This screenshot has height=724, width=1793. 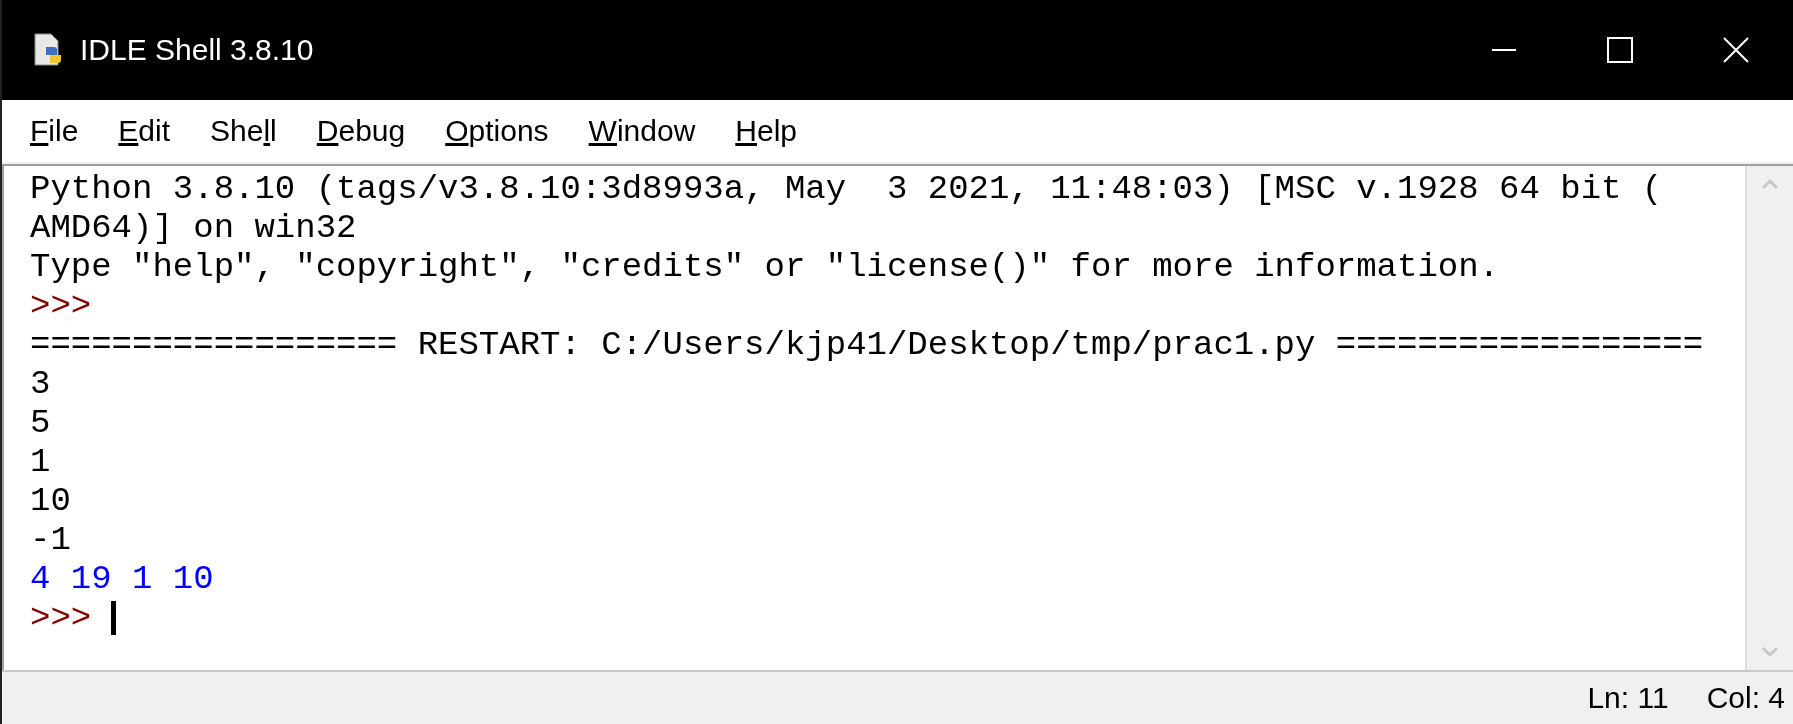 What do you see at coordinates (197, 50) in the screenshot?
I see `window-title: IDLE Shell 3.8.10` at bounding box center [197, 50].